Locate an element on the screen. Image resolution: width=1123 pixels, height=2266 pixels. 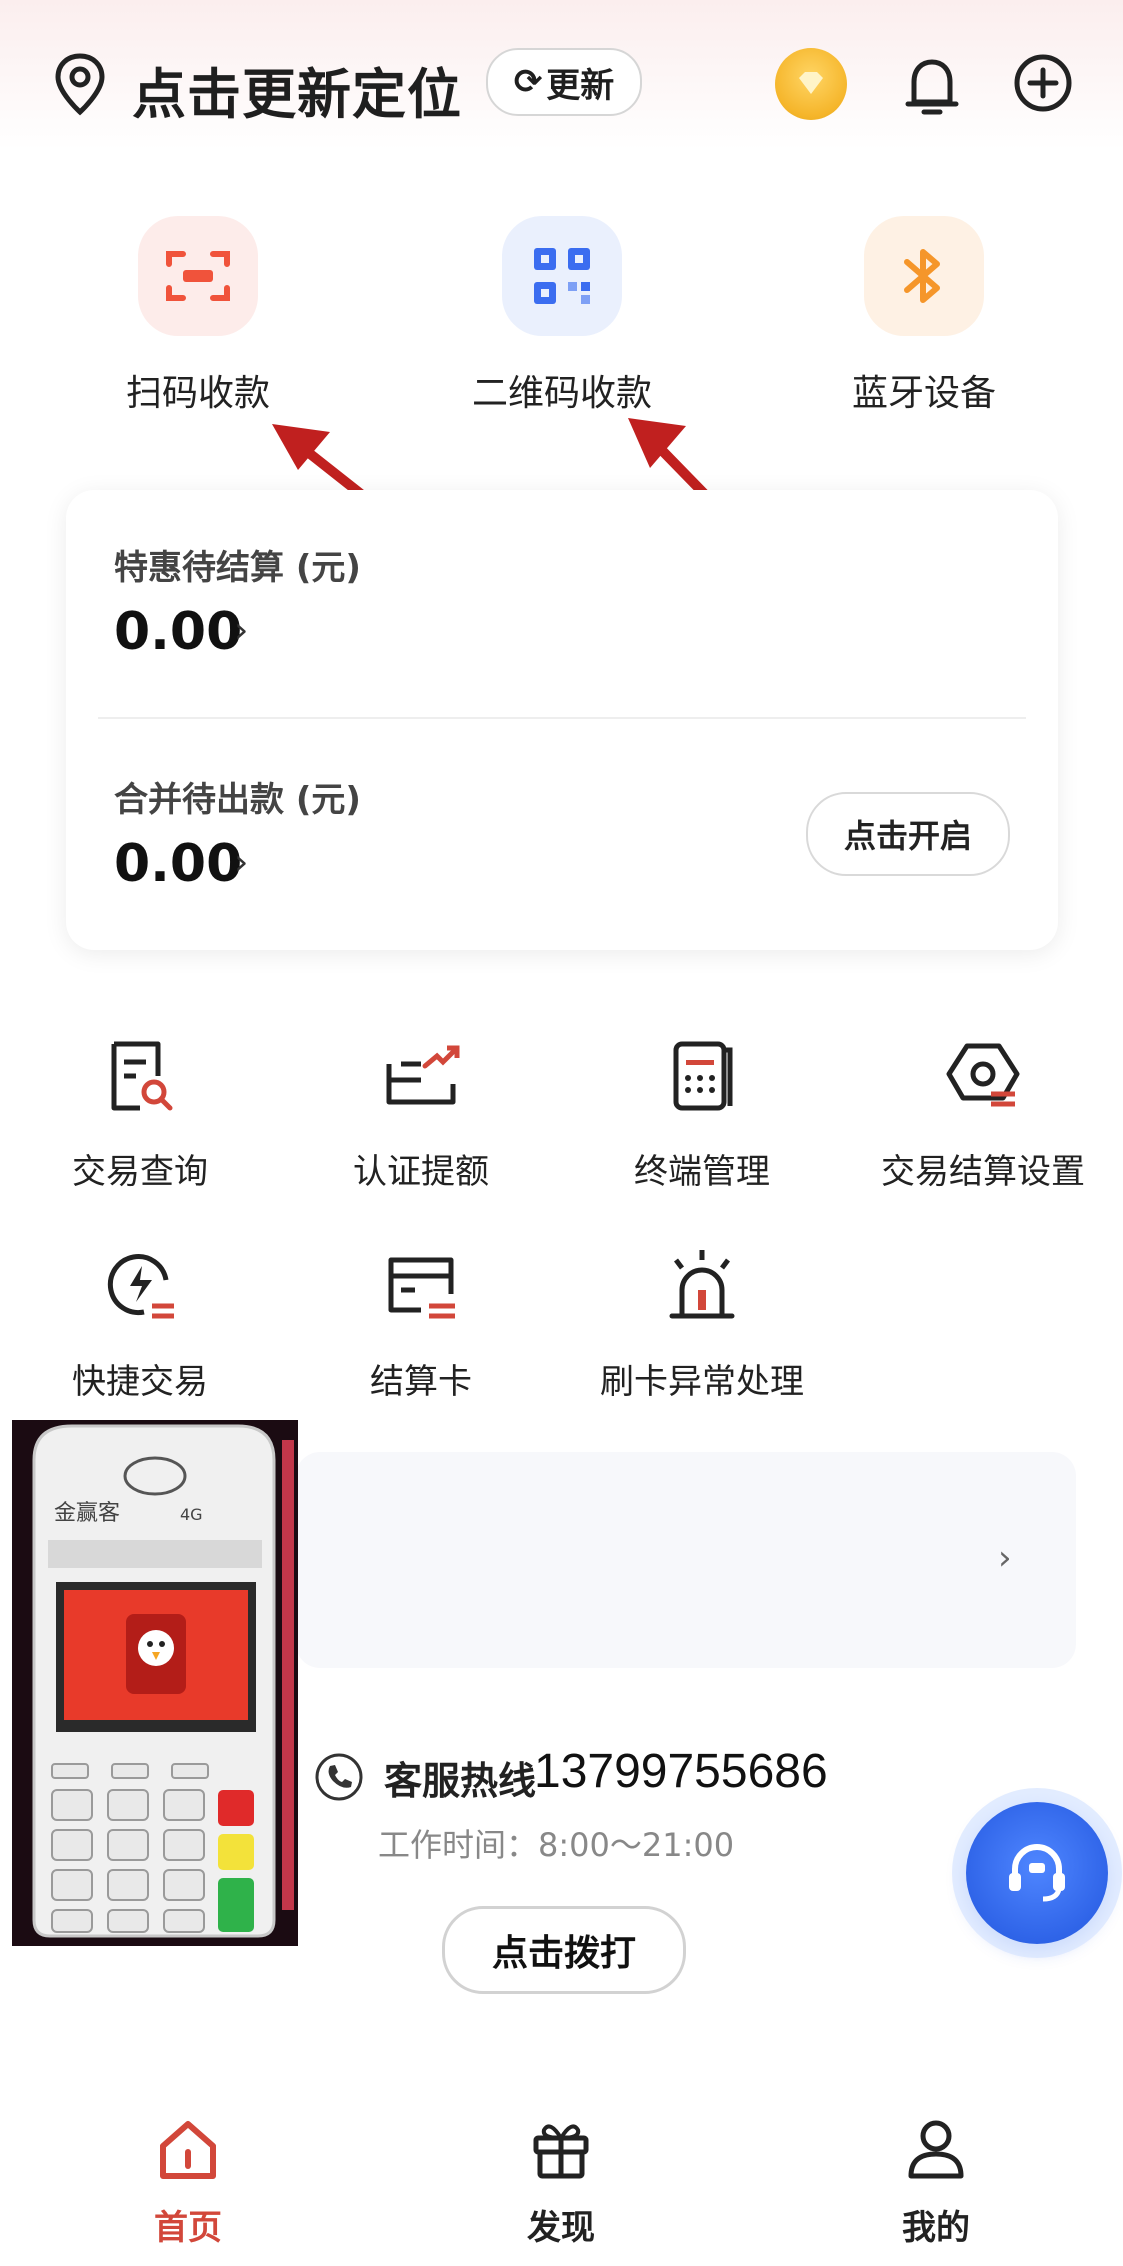
service-label: 刷卡异常处理 is located at coordinates (702, 1382).